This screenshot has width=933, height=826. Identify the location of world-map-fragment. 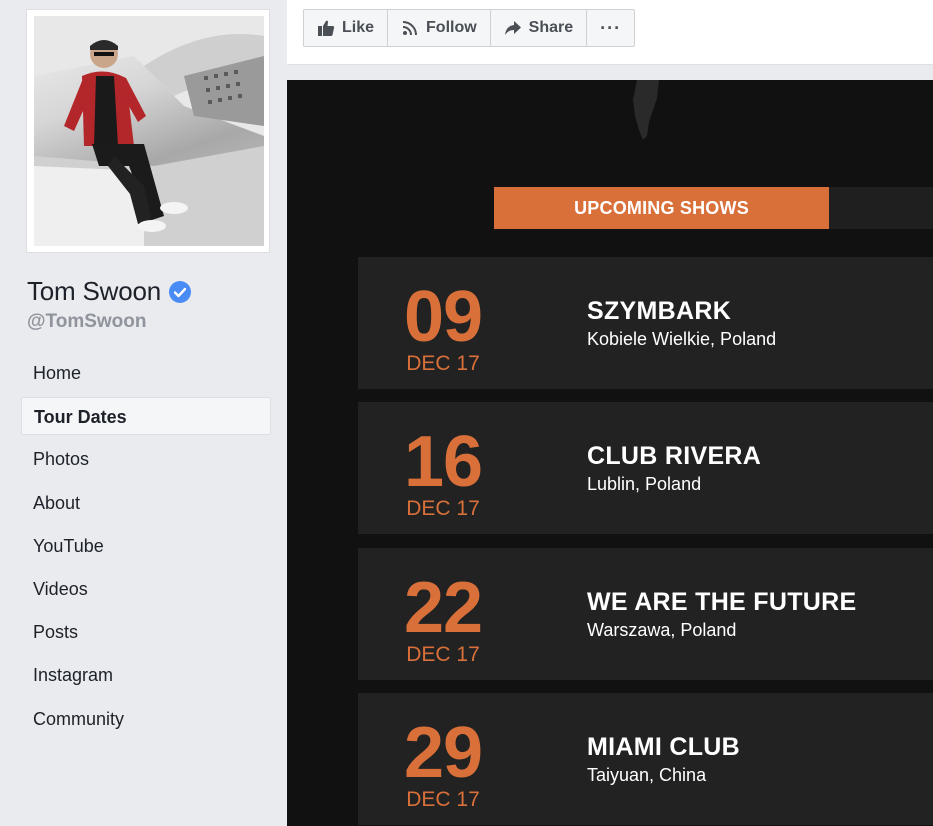
(646, 110).